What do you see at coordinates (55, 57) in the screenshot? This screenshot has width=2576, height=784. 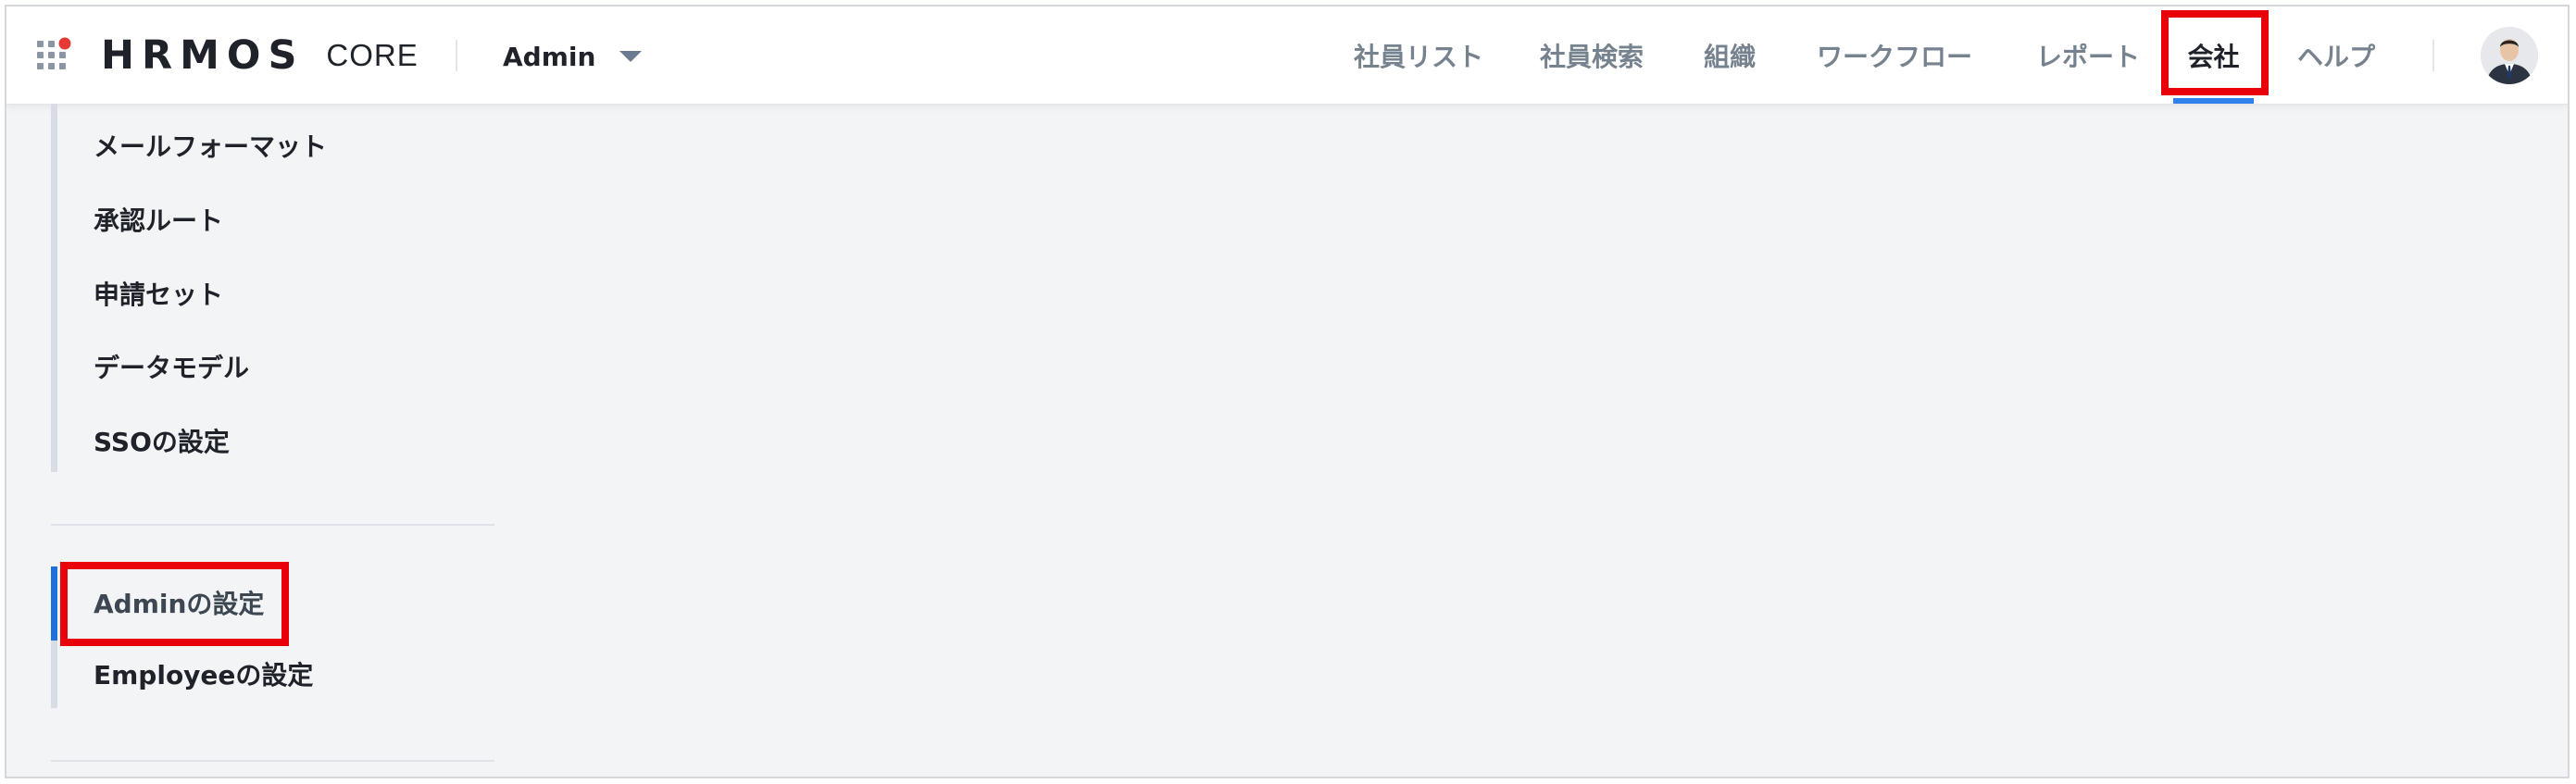 I see `app-launcher-icon` at bounding box center [55, 57].